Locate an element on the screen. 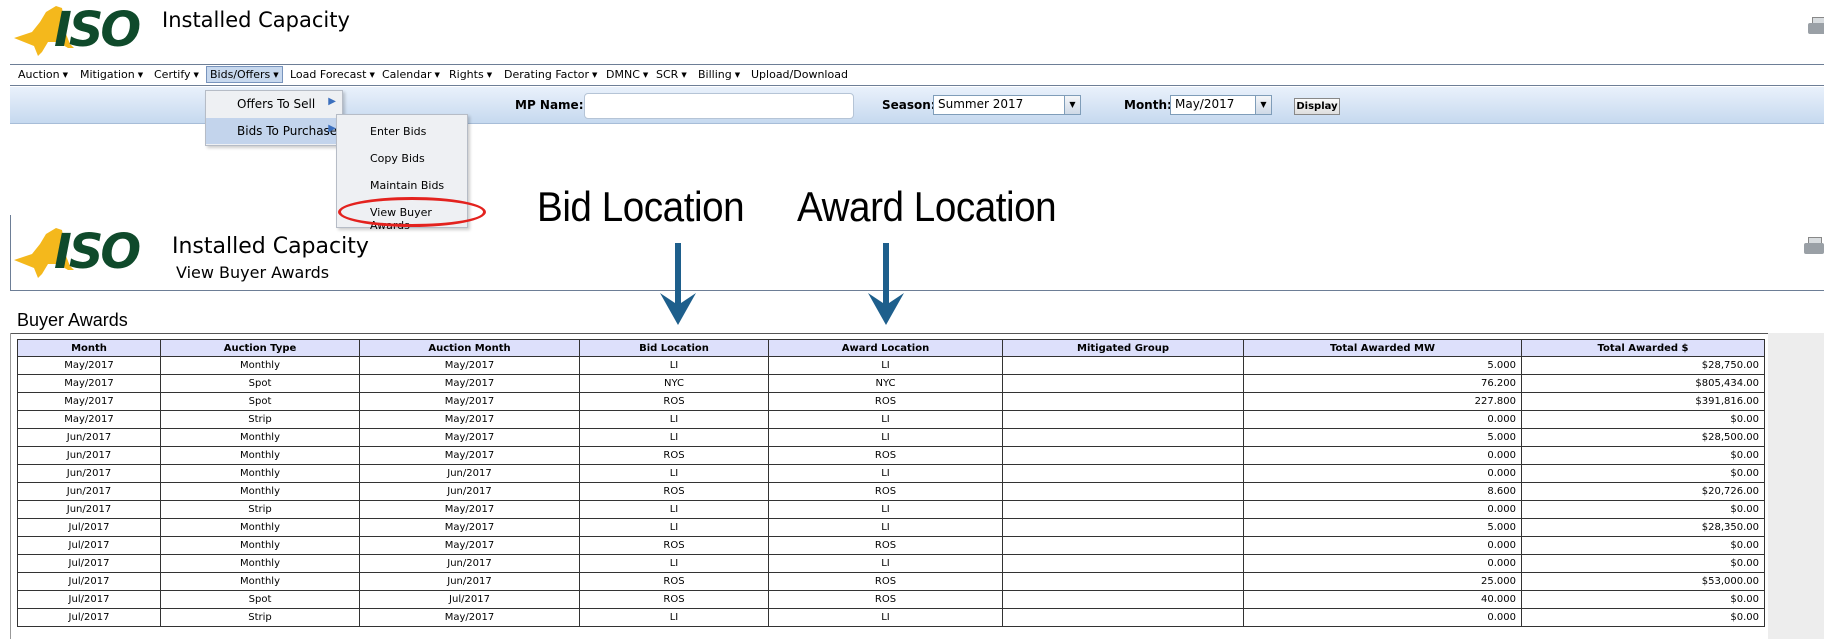 The image size is (1824, 639). column-header: Award Location is located at coordinates (885, 348).